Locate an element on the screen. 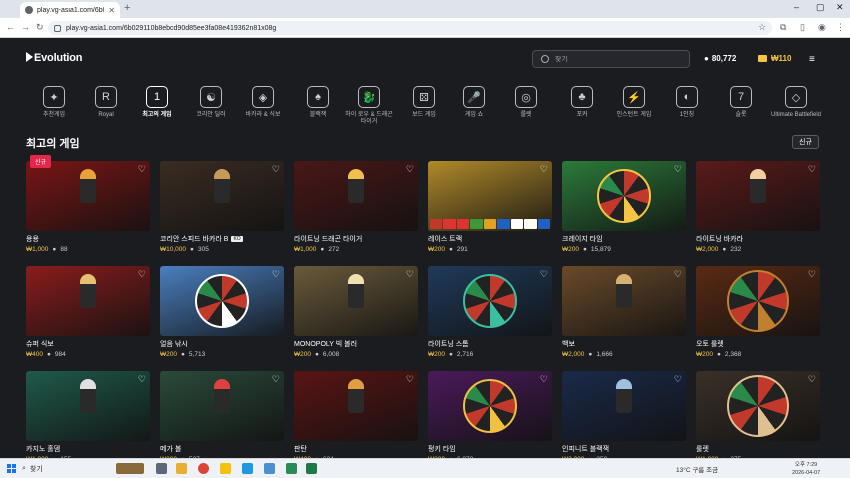 The image size is (850, 478). game-card: ♡ 크레이지 타임 ₩200 ● 15,879 is located at coordinates (624, 207).